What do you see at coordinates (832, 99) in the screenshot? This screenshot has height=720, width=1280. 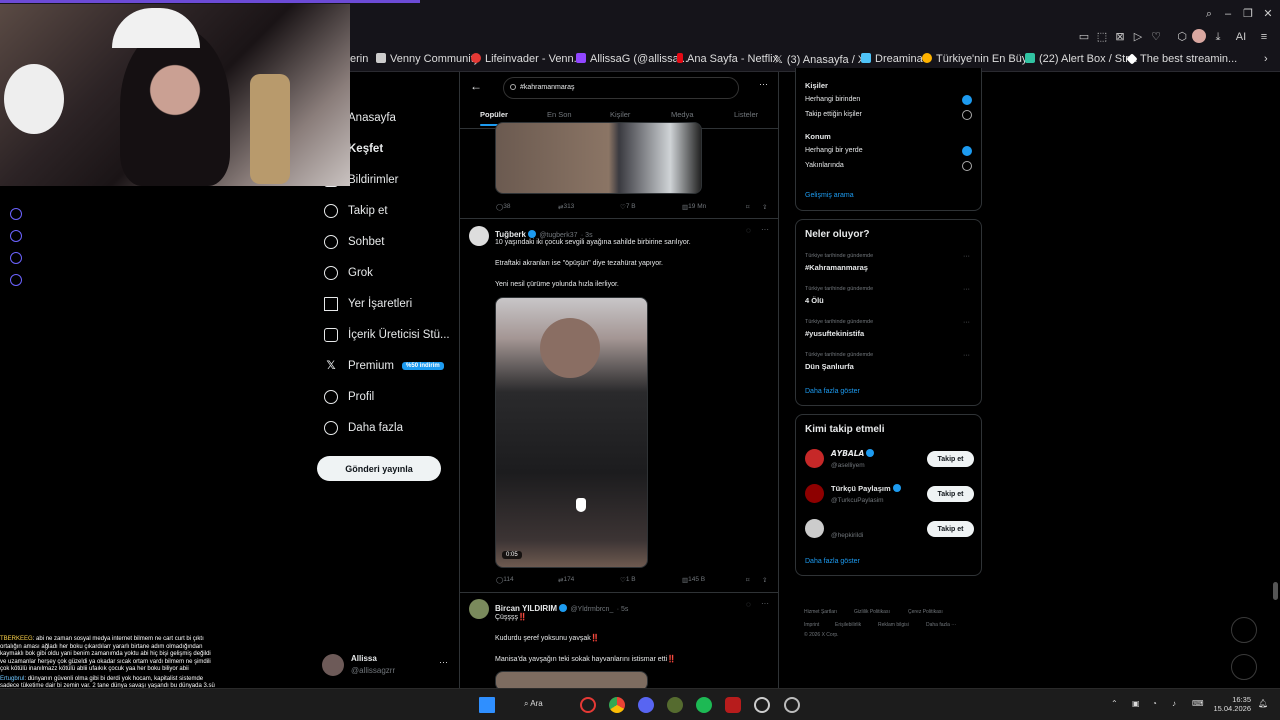 I see `filter-option-label: Herhangi birinden` at bounding box center [832, 99].